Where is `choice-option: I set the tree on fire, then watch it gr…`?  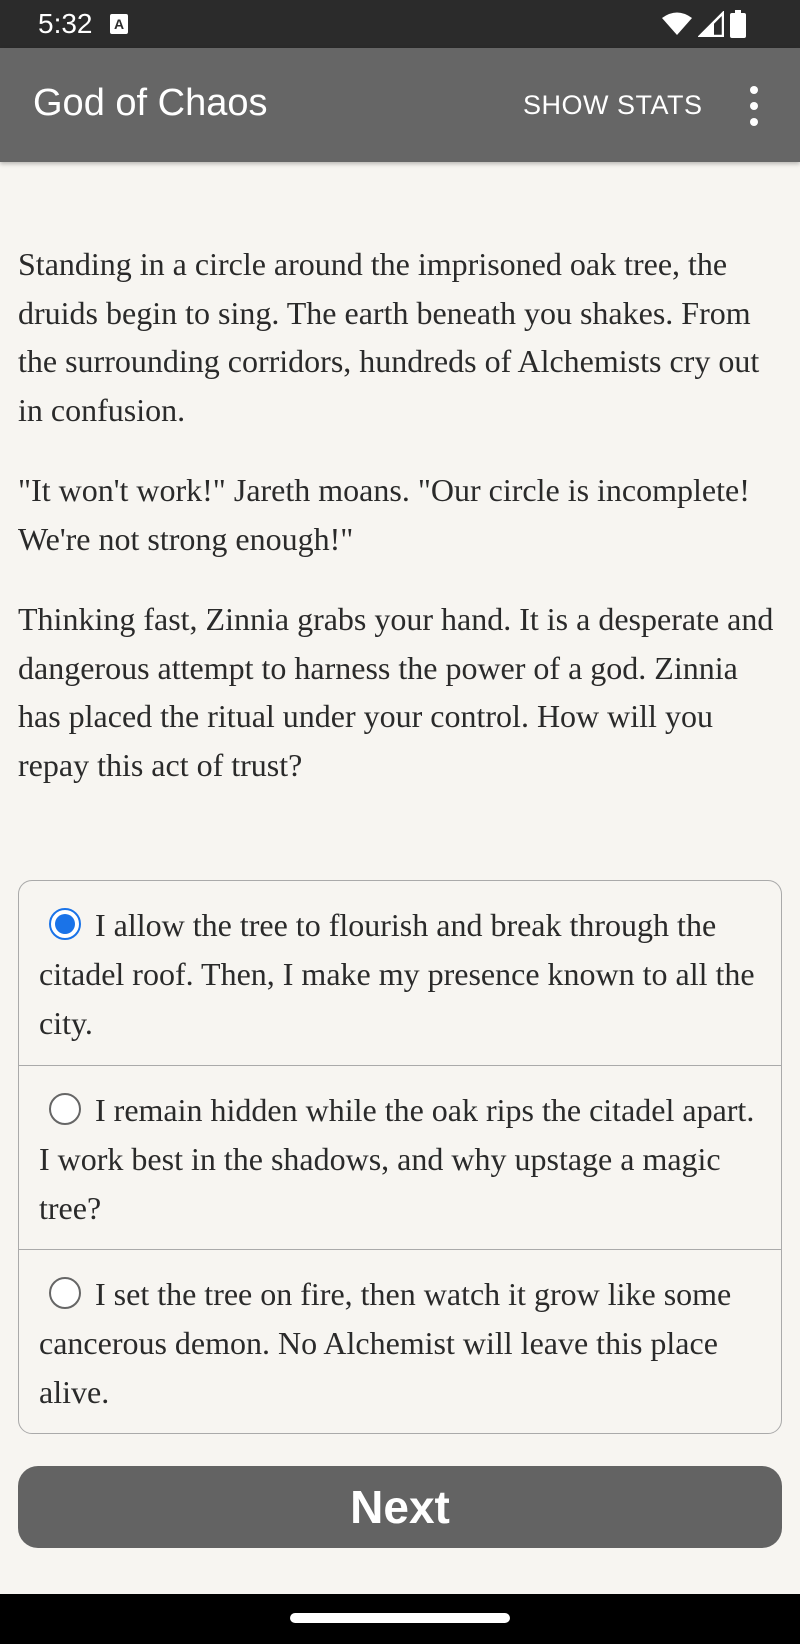 choice-option: I set the tree on fire, then watch it gr… is located at coordinates (400, 1341).